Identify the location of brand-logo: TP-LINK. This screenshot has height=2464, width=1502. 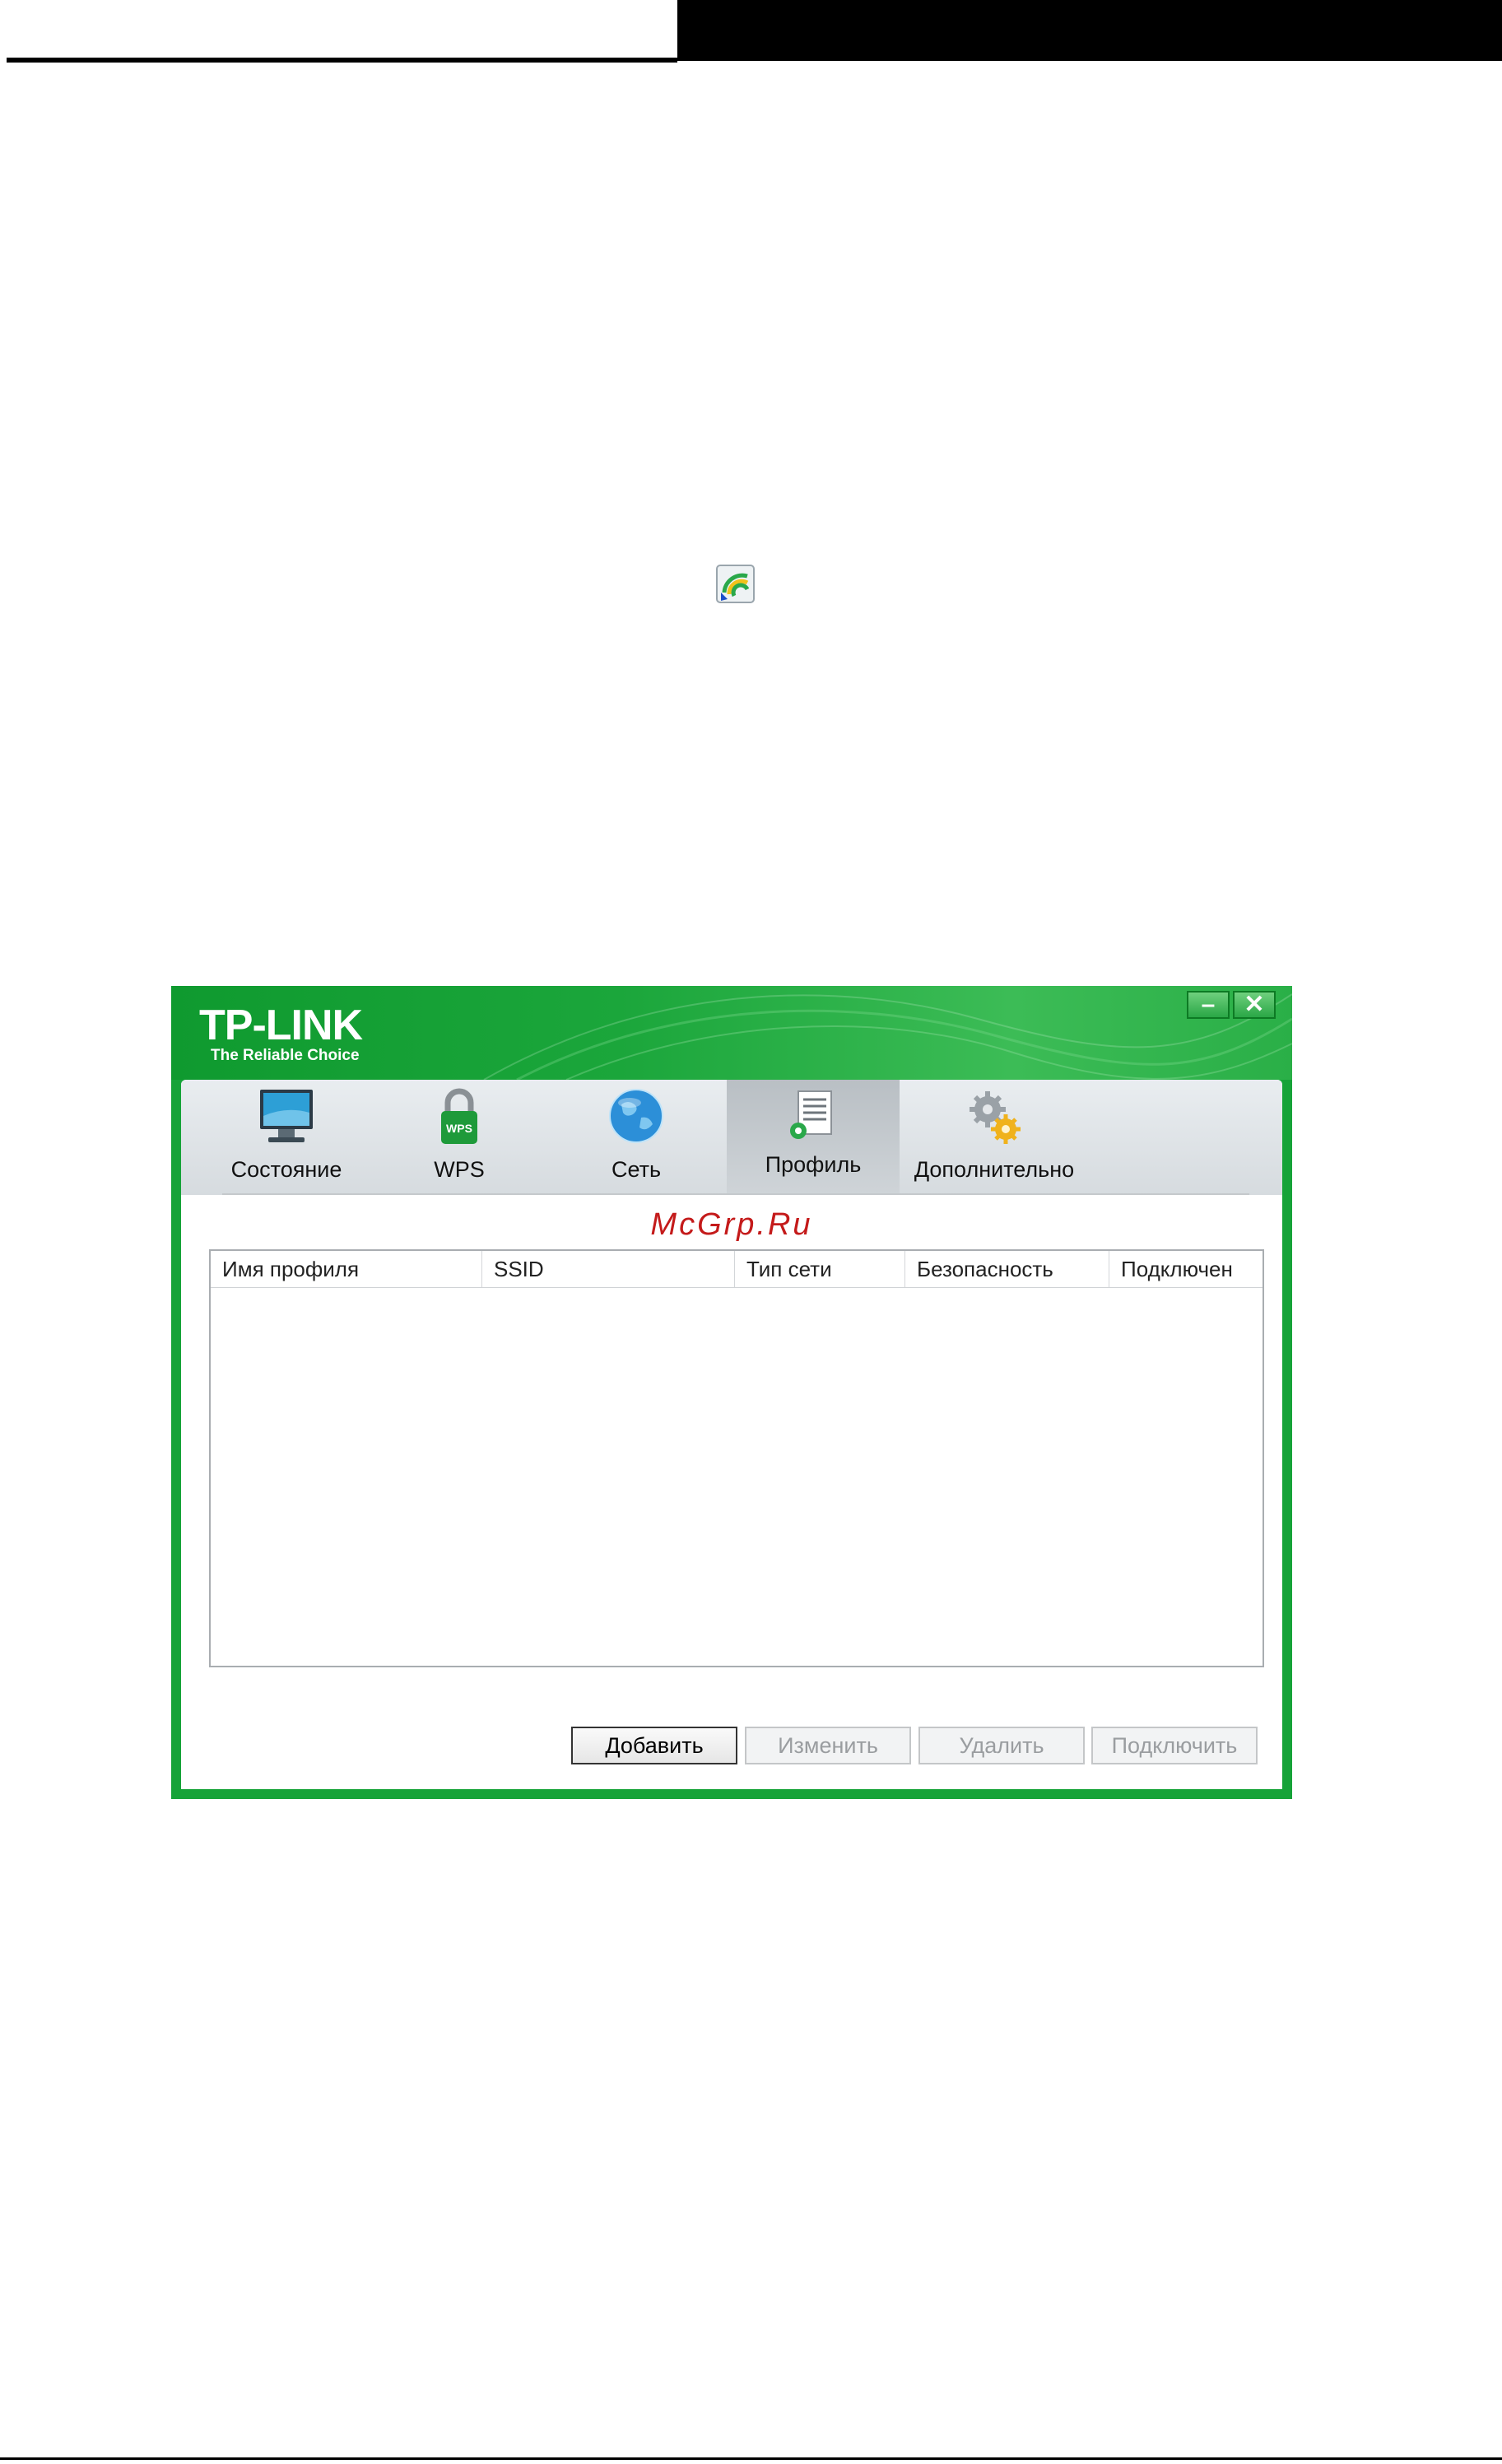
(281, 1025).